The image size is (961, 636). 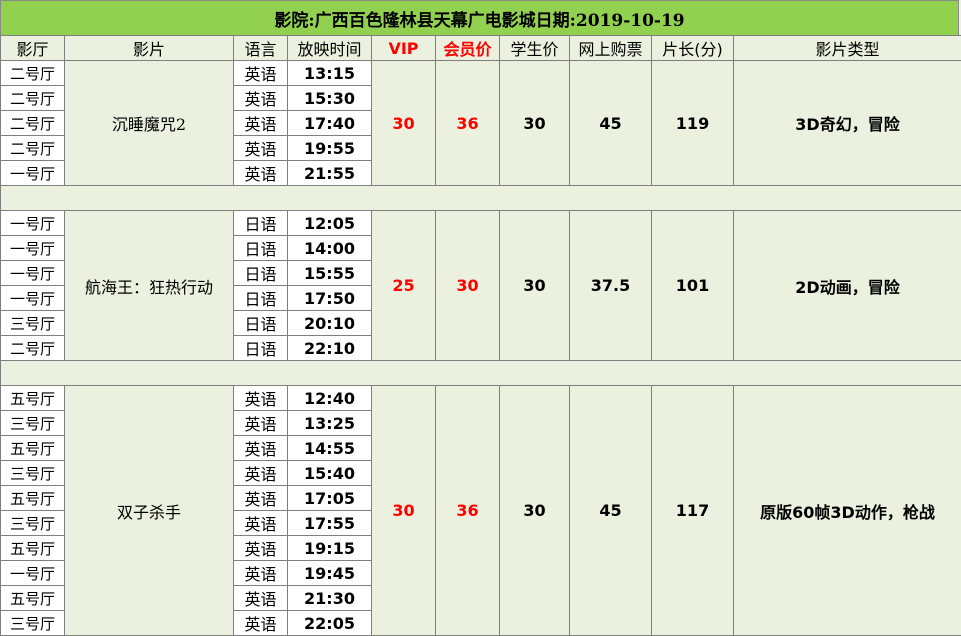 What do you see at coordinates (330, 398) in the screenshot?
I see `showtime-cell: 12:40` at bounding box center [330, 398].